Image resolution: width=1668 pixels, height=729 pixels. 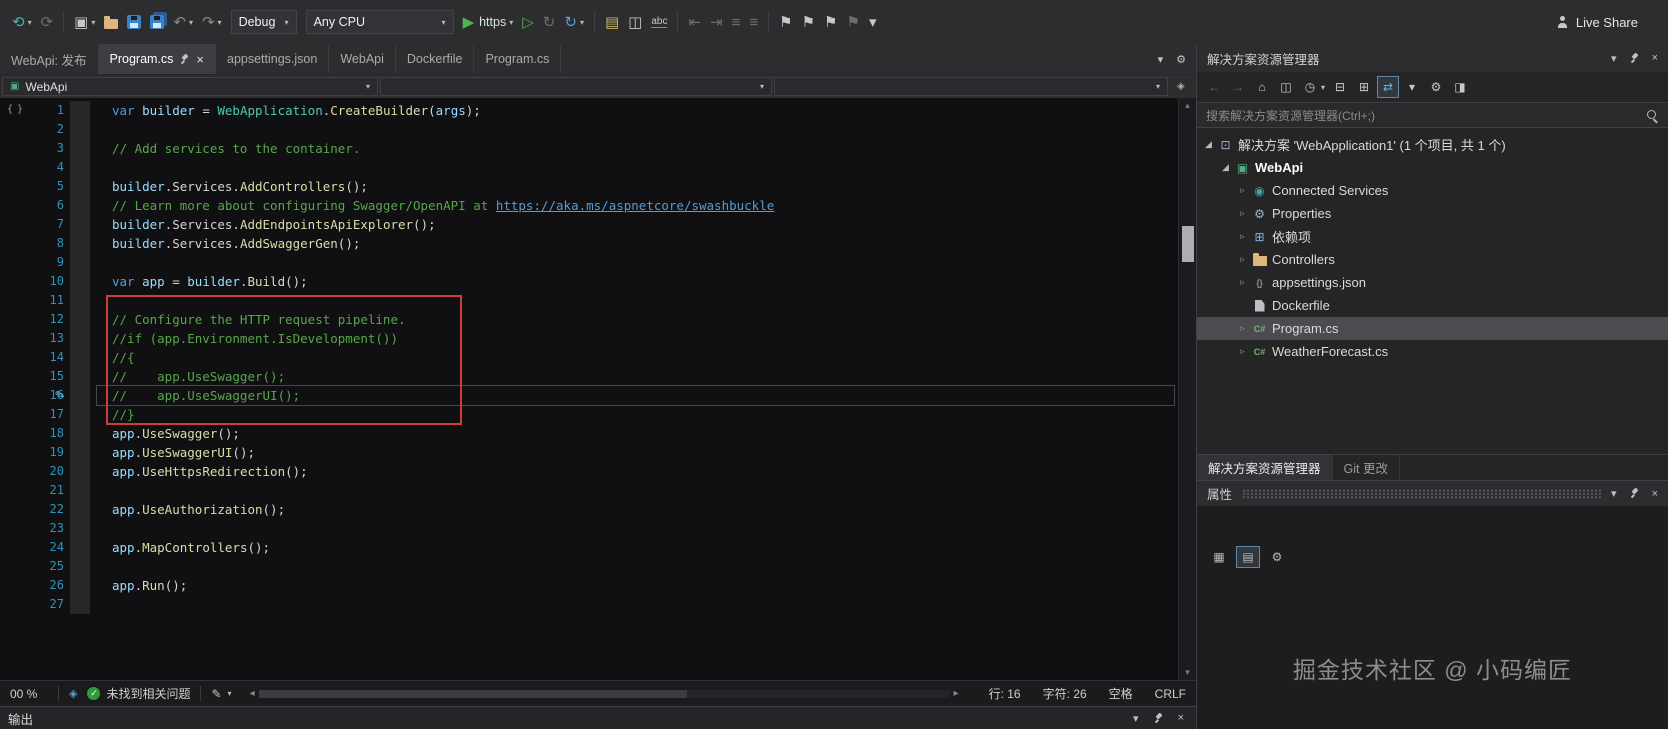 What do you see at coordinates (574, 22) in the screenshot?
I see `restart-app-button: ↻ ▾` at bounding box center [574, 22].